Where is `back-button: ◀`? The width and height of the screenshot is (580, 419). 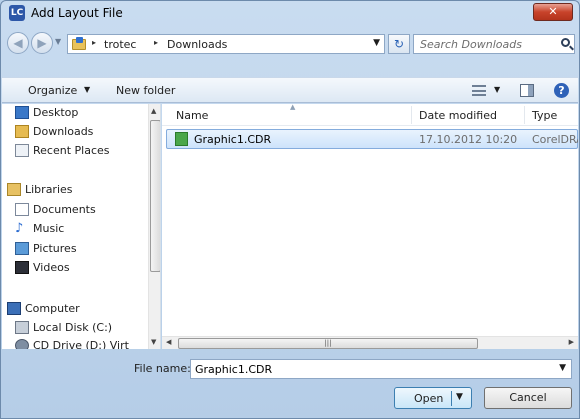 back-button: ◀ is located at coordinates (18, 43).